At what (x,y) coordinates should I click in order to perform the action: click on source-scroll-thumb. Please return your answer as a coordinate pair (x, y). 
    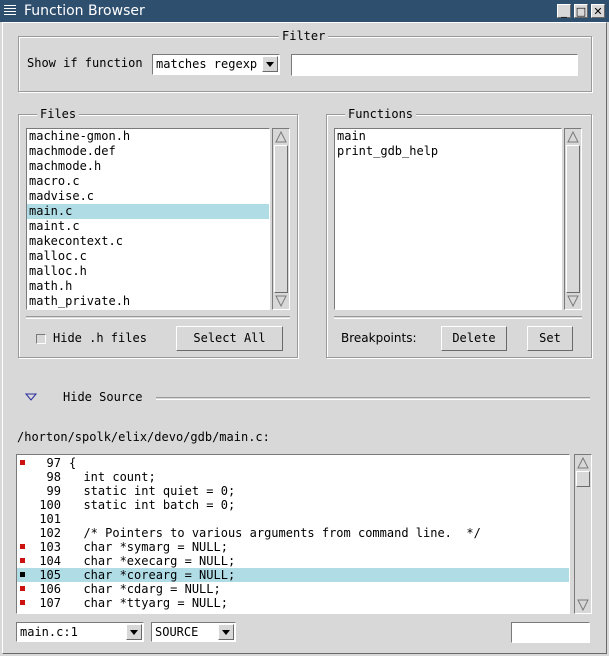
    Looking at the image, I should click on (583, 479).